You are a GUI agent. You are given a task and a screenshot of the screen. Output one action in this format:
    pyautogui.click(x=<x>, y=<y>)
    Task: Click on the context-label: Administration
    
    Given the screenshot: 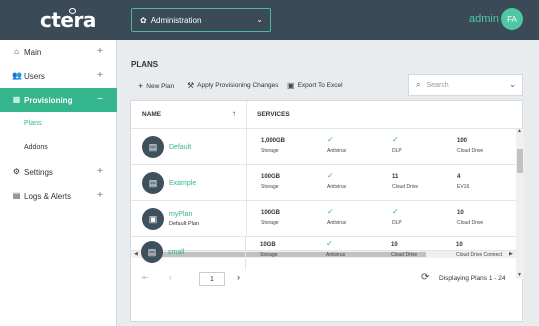 What is the action you would take?
    pyautogui.click(x=176, y=20)
    